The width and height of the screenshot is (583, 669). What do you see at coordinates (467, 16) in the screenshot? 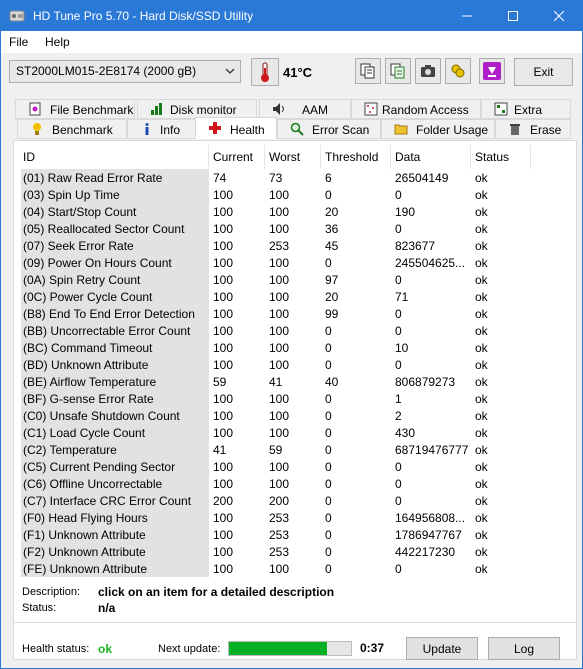
I see `minimize-button` at bounding box center [467, 16].